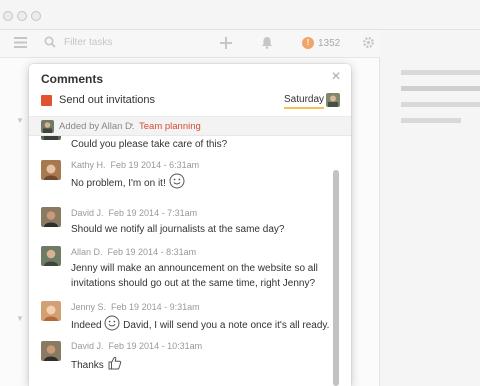 This screenshot has height=386, width=480. What do you see at coordinates (304, 101) in the screenshot?
I see `task-due-date: Saturday` at bounding box center [304, 101].